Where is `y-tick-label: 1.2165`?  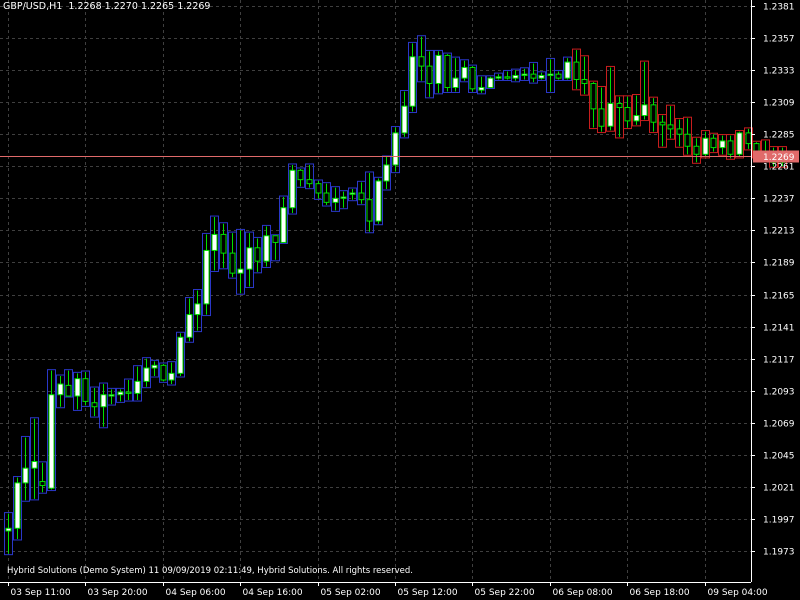
y-tick-label: 1.2165 is located at coordinates (779, 297).